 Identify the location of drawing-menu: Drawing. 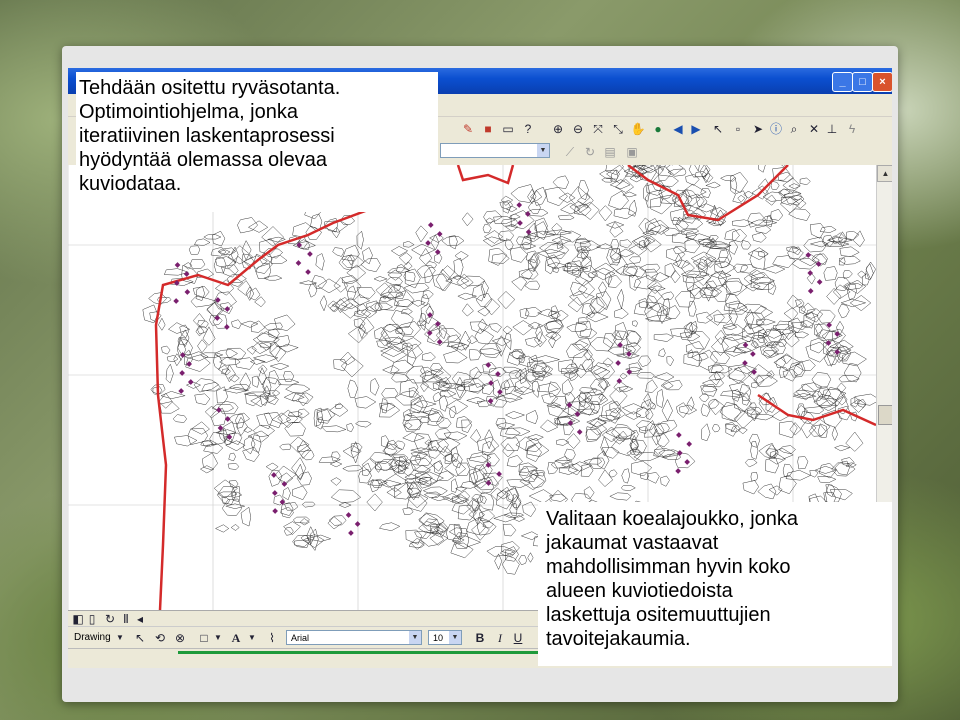
(92, 637).